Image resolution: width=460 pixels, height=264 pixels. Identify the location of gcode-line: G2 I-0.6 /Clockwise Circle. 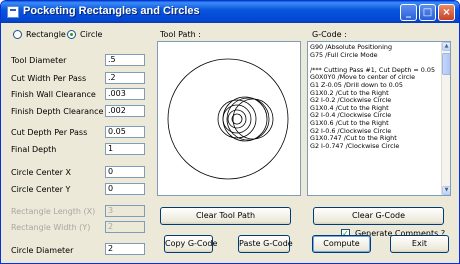
(351, 131).